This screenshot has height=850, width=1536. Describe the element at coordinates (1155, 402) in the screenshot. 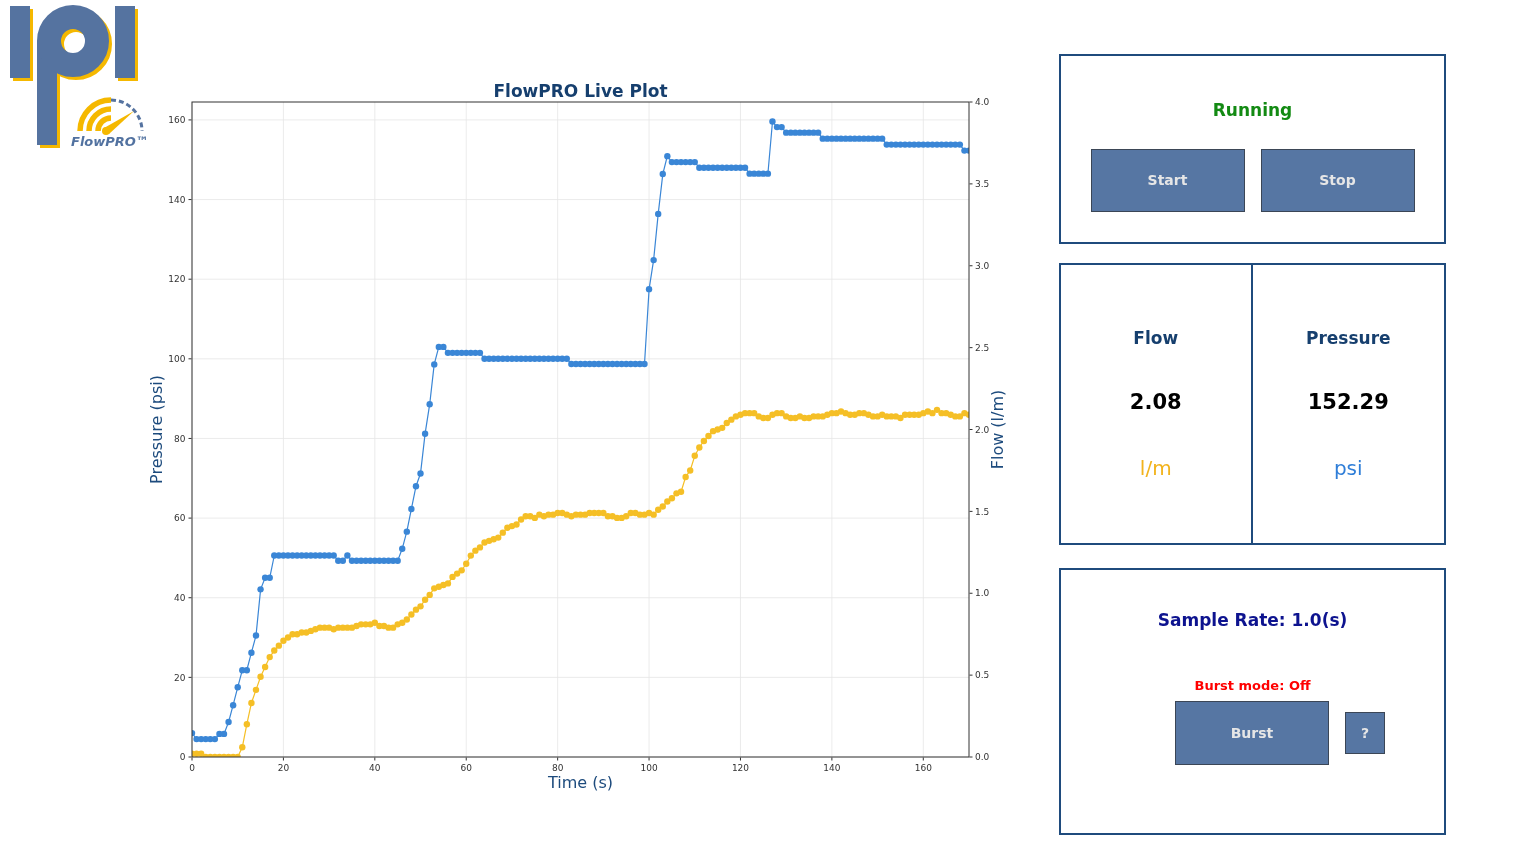

I see `reading-value: 2.08` at that location.